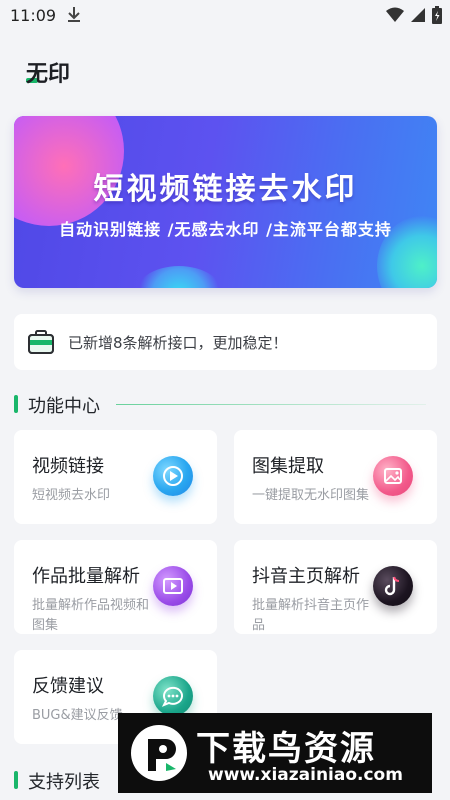  Describe the element at coordinates (33, 15) in the screenshot. I see `status-time: 11:09` at that location.